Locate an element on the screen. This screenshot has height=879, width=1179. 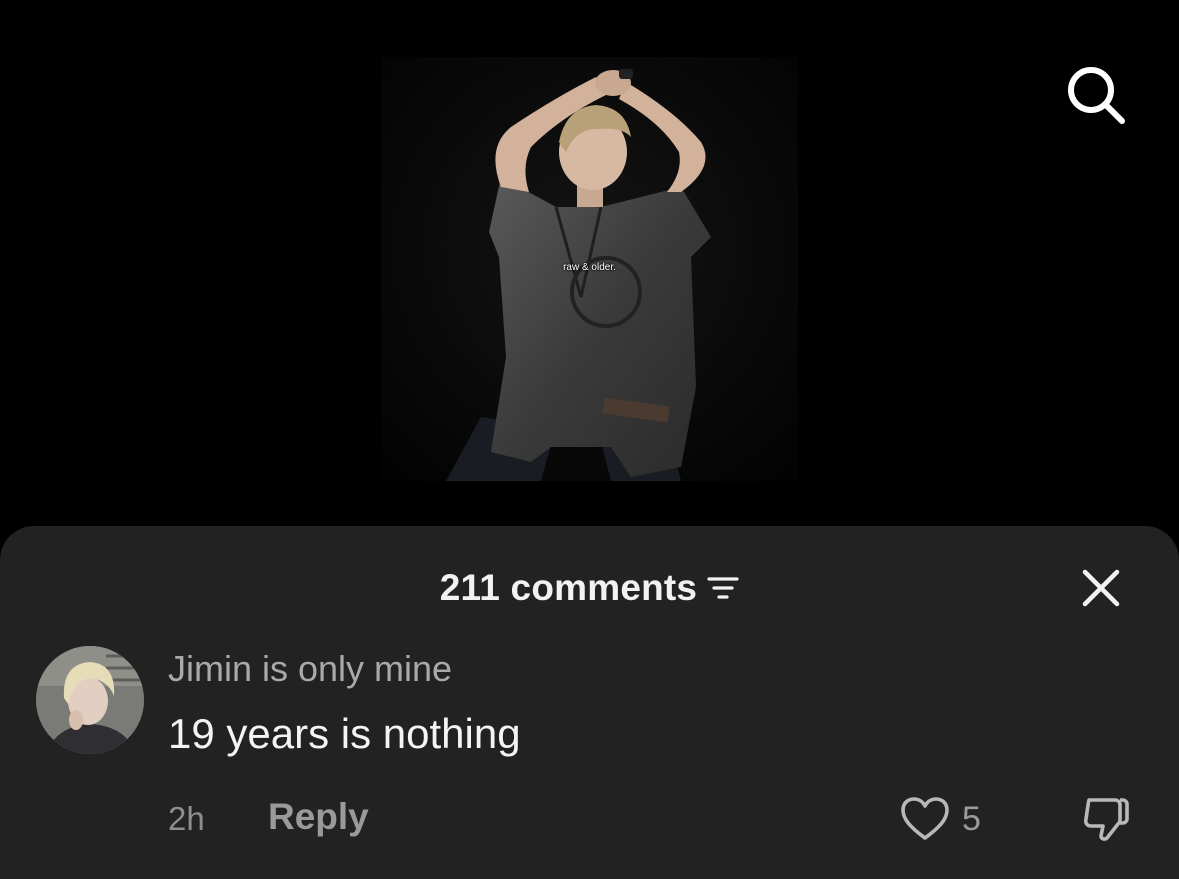
close-button is located at coordinates (1101, 588).